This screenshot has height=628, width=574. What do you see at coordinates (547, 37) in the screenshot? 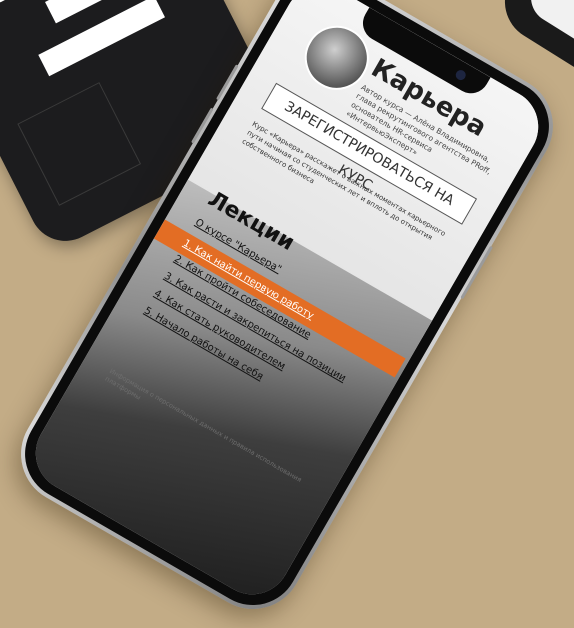
I see `device-screen` at bounding box center [547, 37].